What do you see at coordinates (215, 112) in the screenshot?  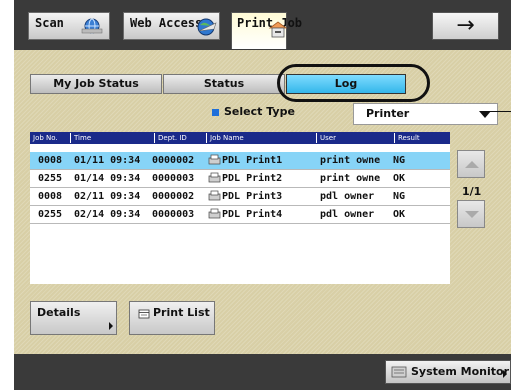 I see `select-type-marker-icon` at bounding box center [215, 112].